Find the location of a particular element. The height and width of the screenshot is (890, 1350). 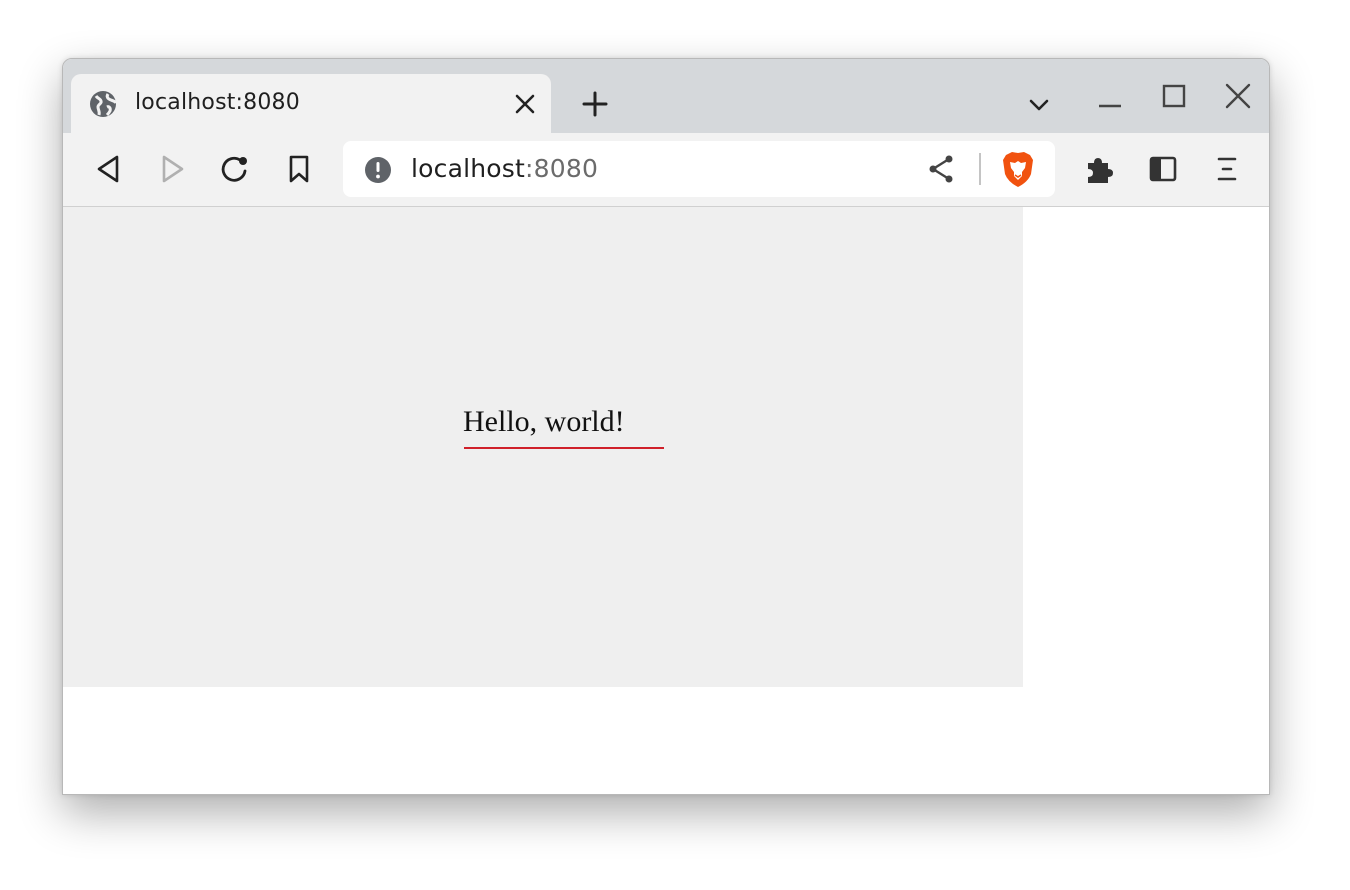

url-host: localhost is located at coordinates (468, 168).